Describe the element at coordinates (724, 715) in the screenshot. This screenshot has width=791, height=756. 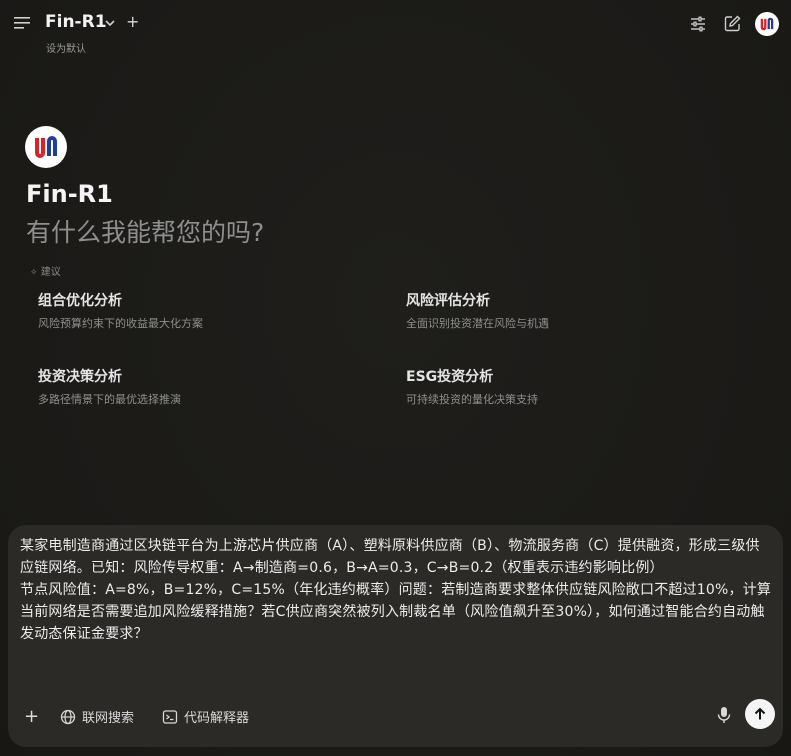
I see `microphone-icon` at that location.